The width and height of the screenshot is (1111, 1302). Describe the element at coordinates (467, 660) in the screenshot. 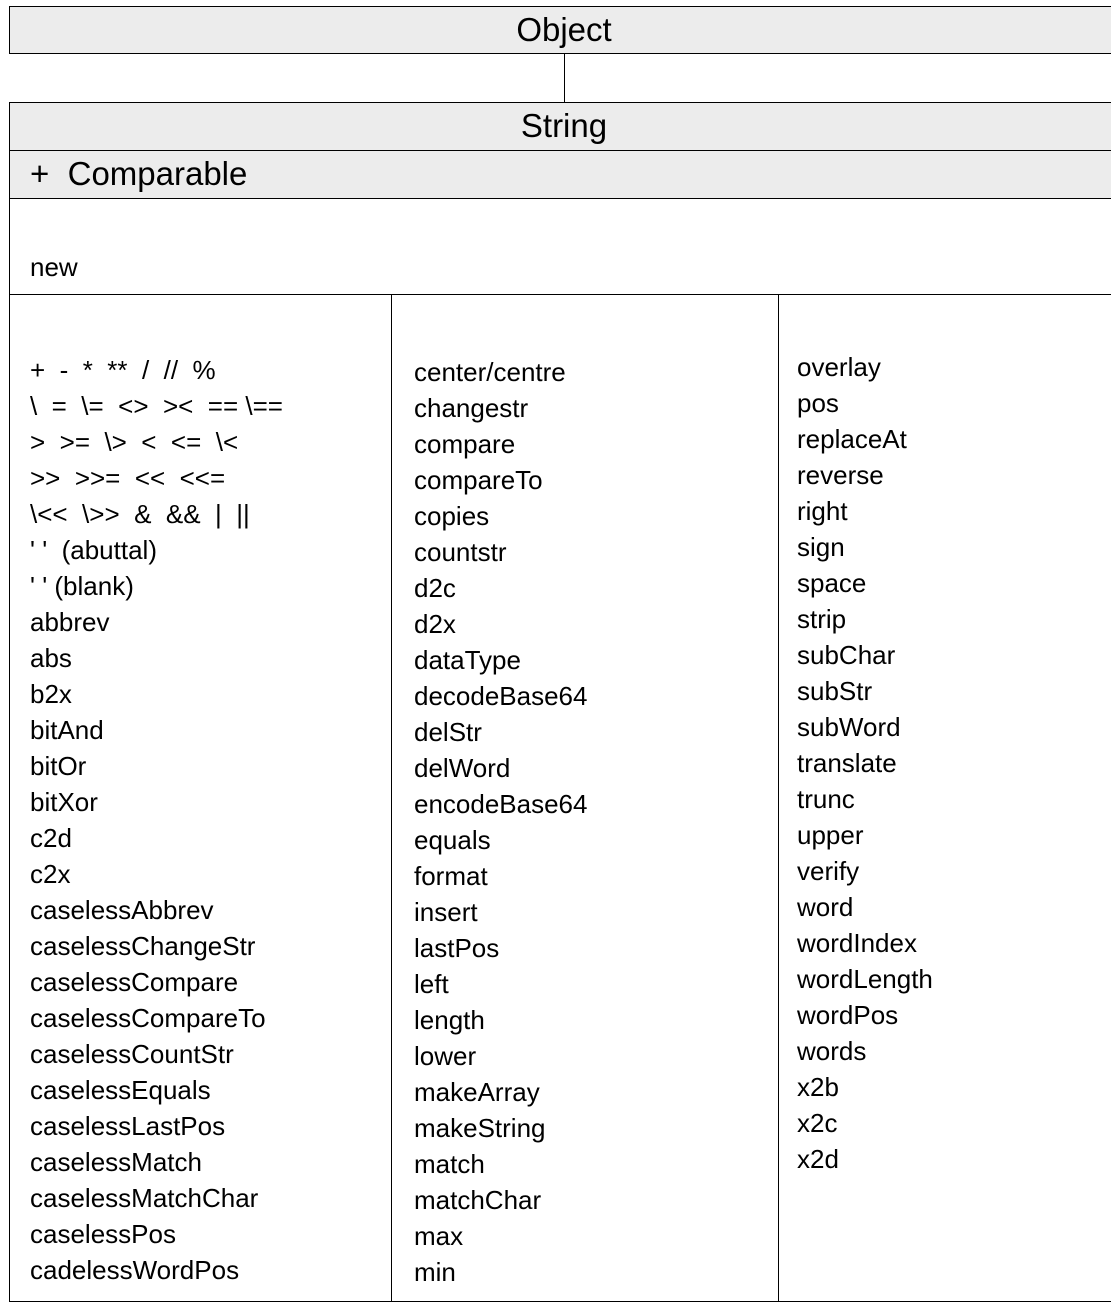

I see `method-name: dataType` at that location.